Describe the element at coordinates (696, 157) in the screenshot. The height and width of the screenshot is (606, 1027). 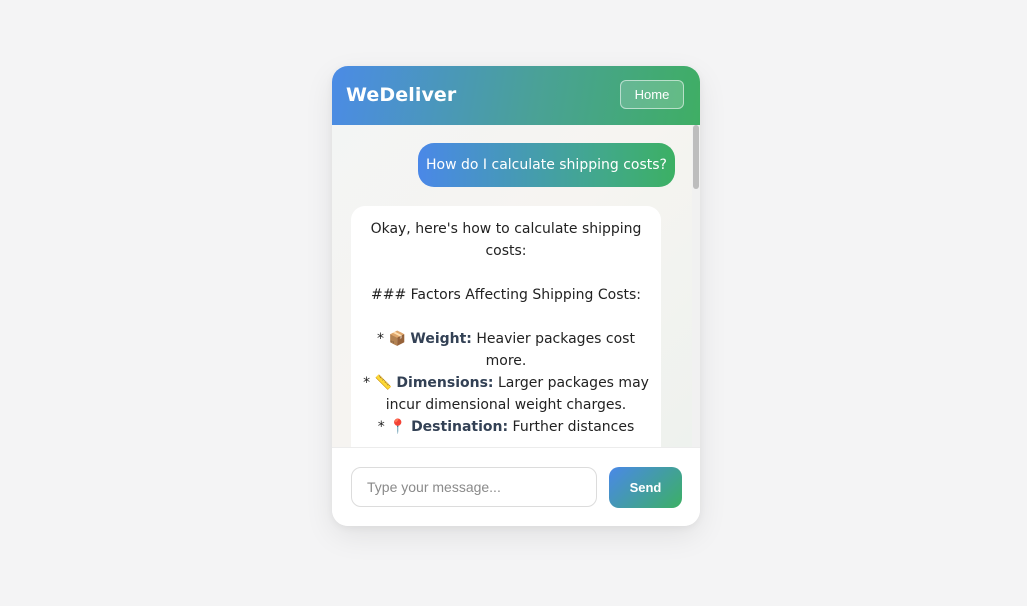
I see `scroll-thumb` at that location.